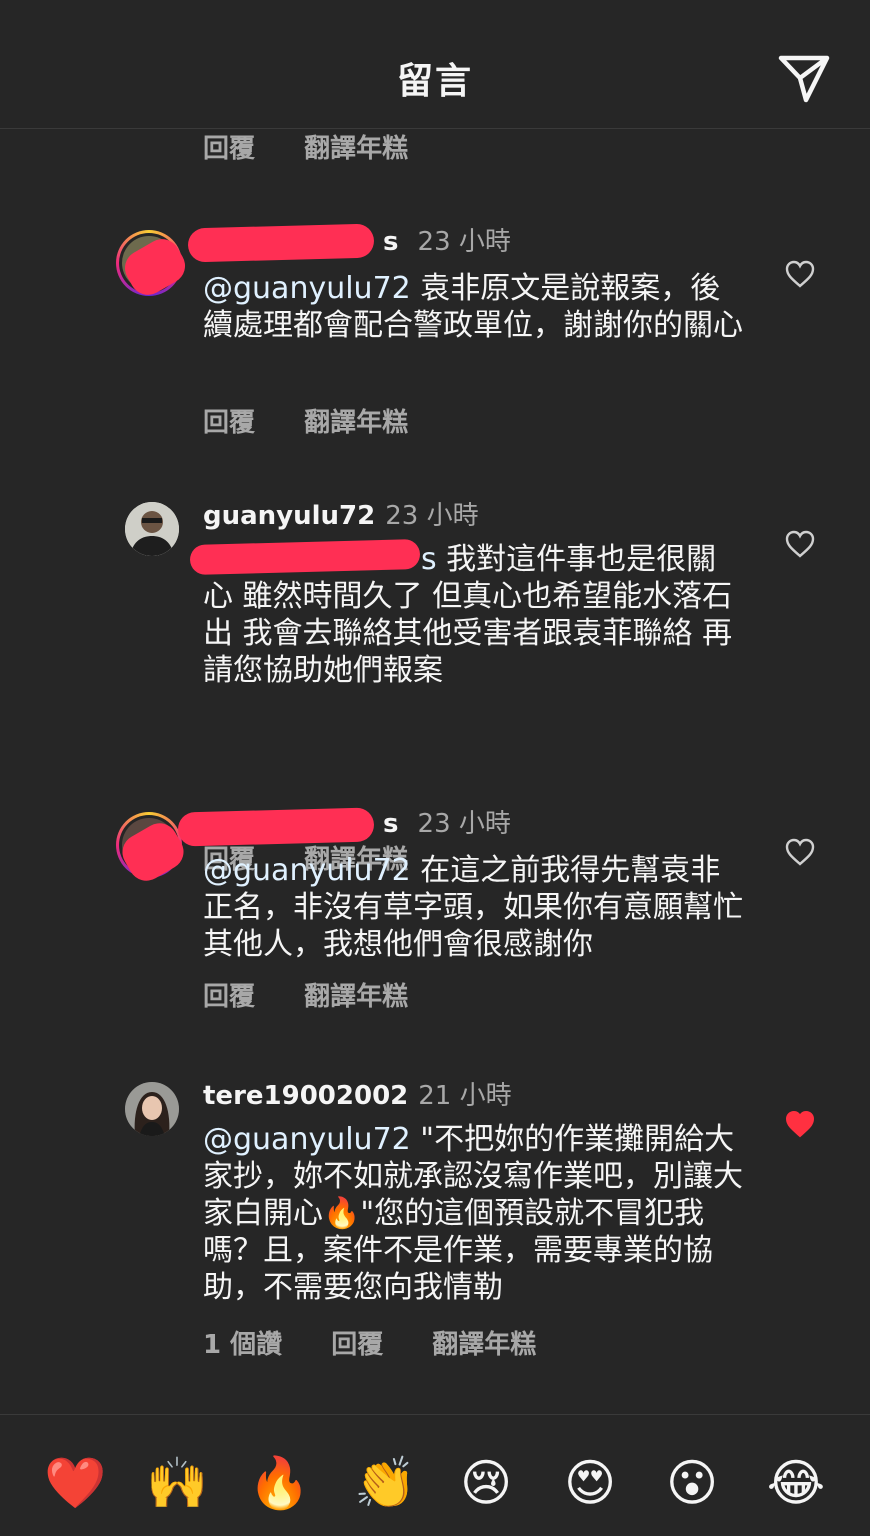 The width and height of the screenshot is (870, 1536). I want to click on surprised-emoji-icon: 😮, so click(692, 1483).